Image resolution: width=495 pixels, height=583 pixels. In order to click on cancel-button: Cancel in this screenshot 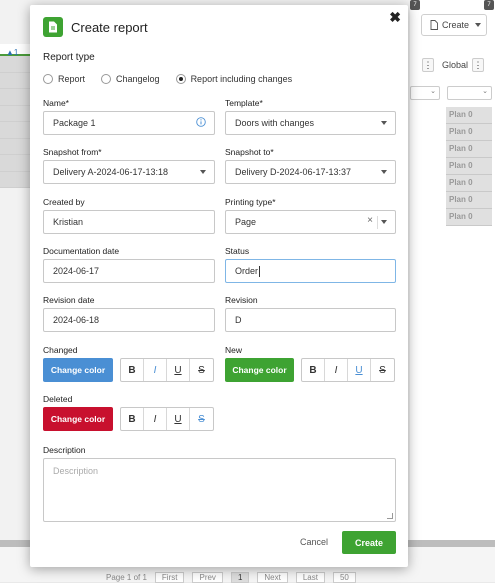, I will do `click(314, 542)`.